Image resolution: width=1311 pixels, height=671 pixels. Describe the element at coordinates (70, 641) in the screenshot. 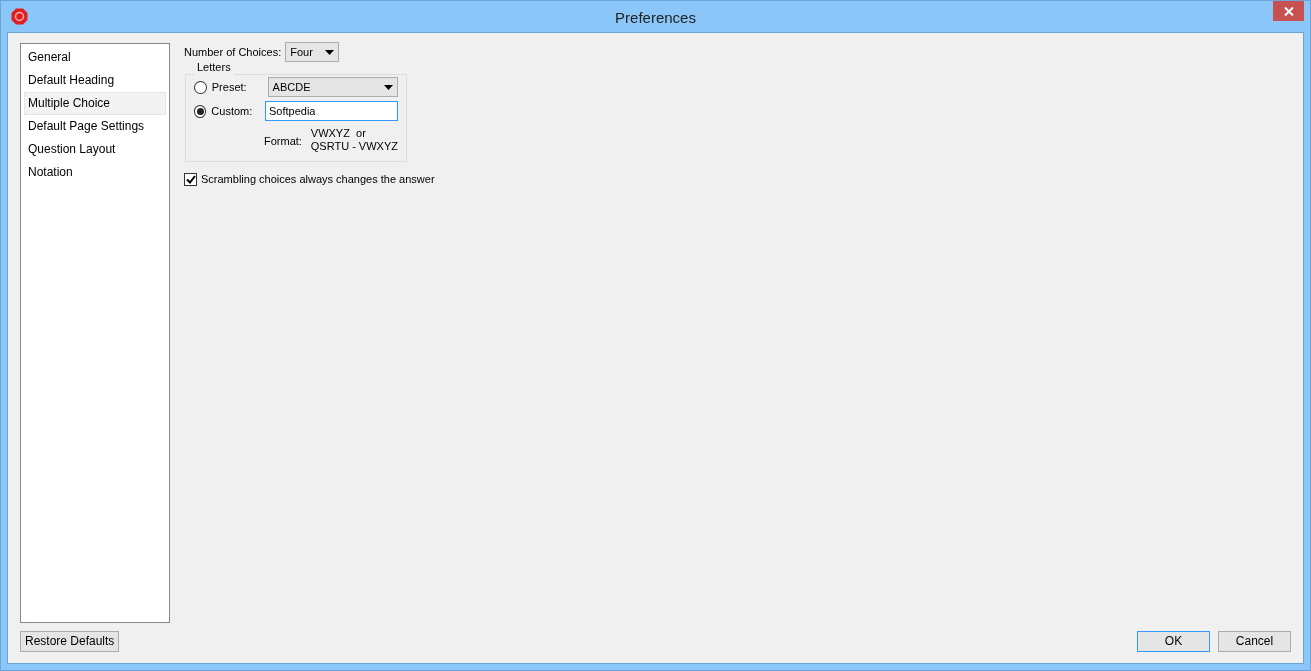

I see `restore-defaults-button: Restore Defaults` at that location.